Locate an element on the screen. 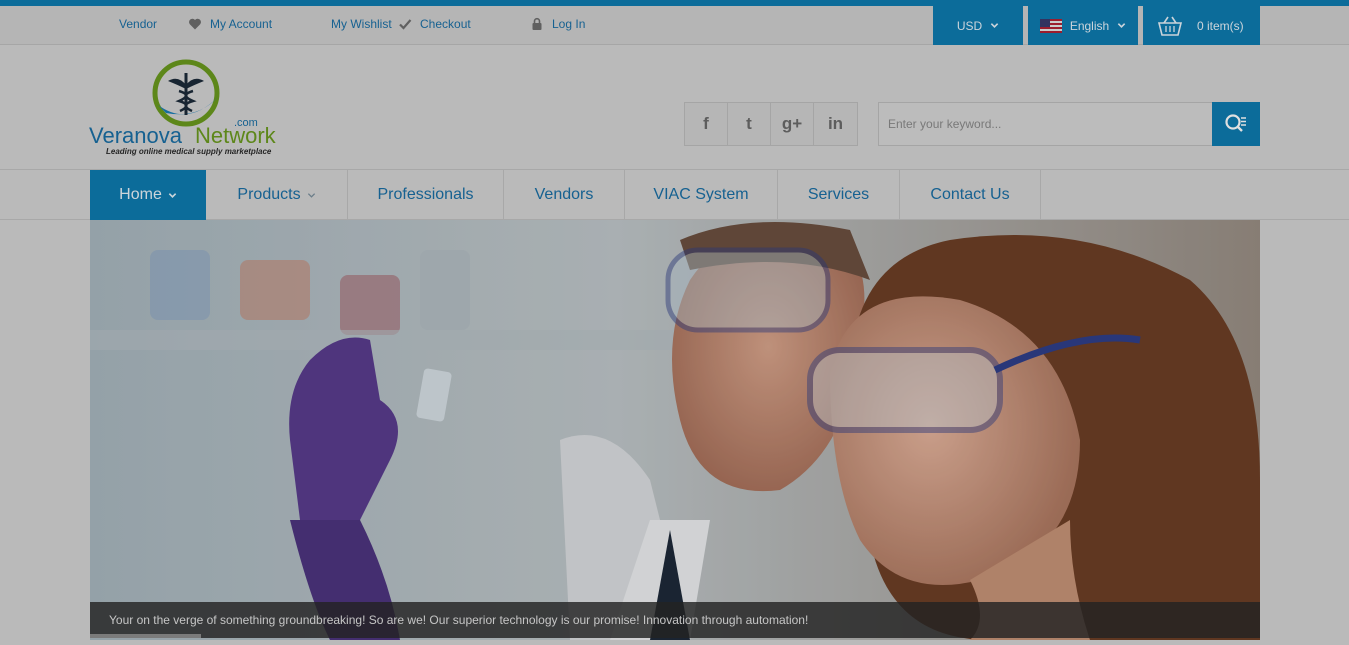  nav-item-services: Services is located at coordinates (839, 195).